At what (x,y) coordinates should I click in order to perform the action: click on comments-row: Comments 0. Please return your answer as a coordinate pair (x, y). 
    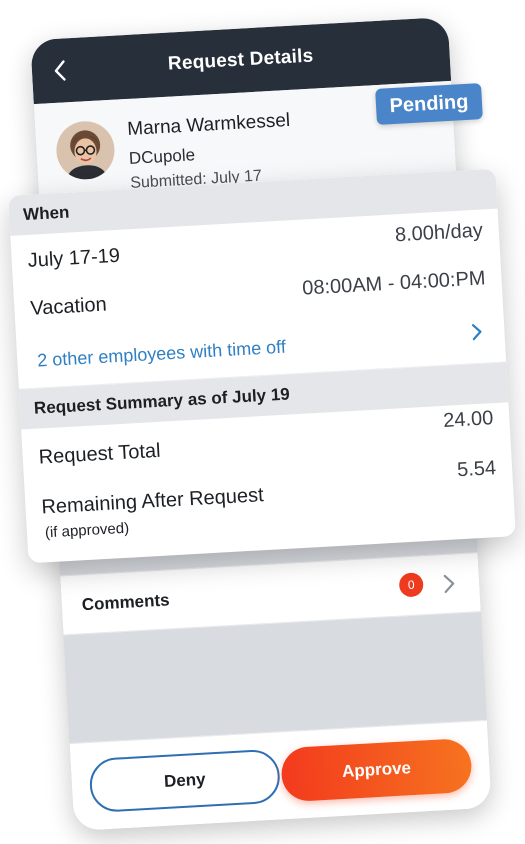
    Looking at the image, I should click on (270, 594).